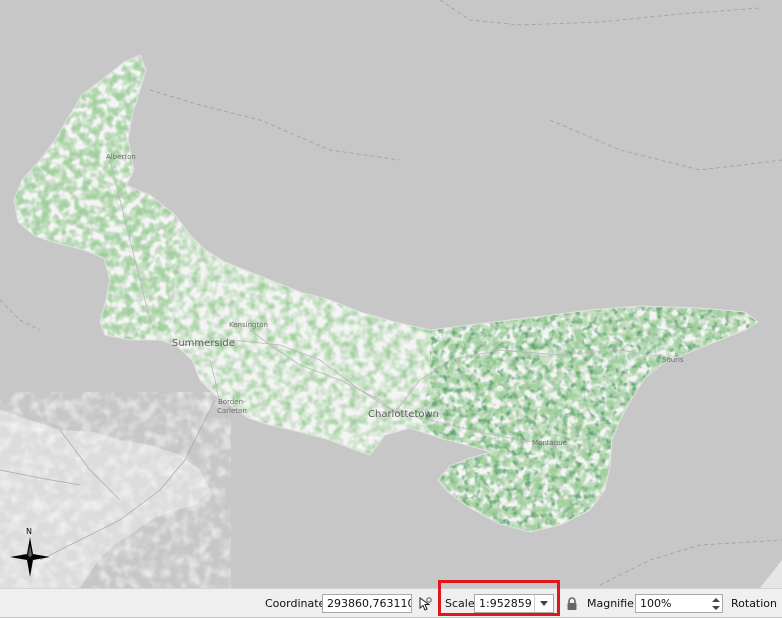  What do you see at coordinates (425, 603) in the screenshot?
I see `mouse-pointer-toggle-icon` at bounding box center [425, 603].